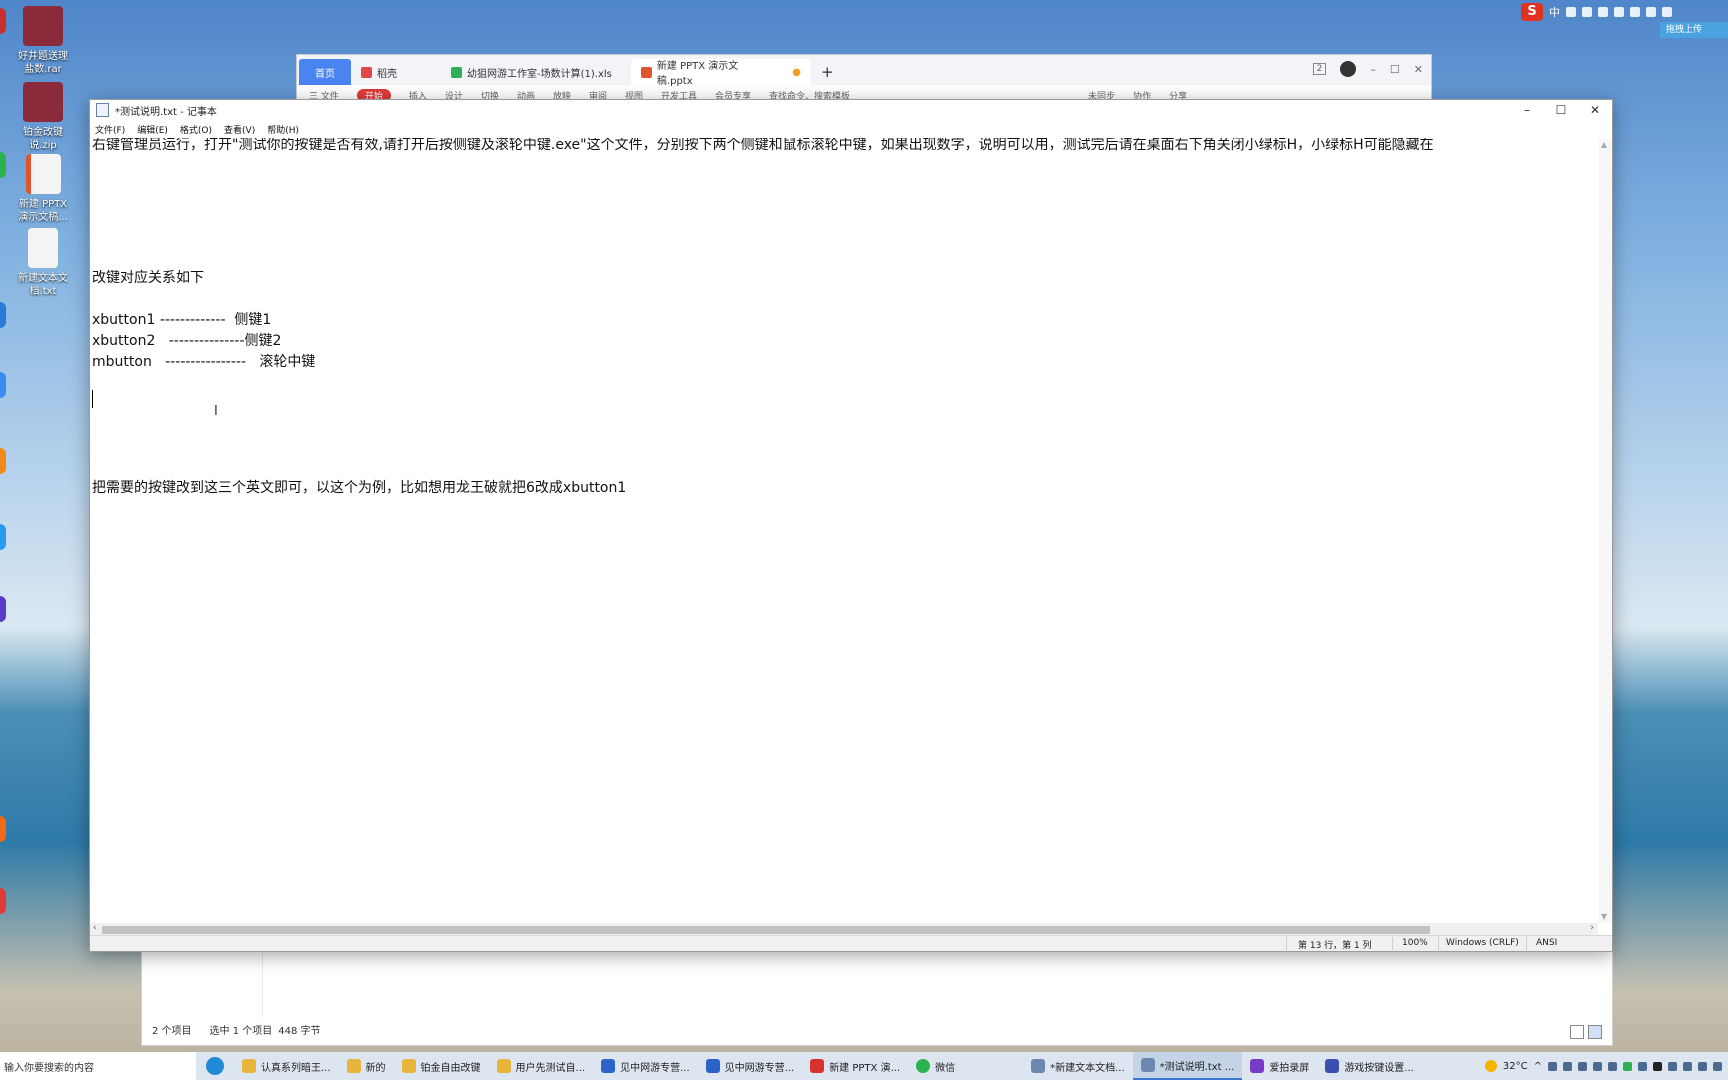 The height and width of the screenshot is (1080, 1728). I want to click on desktop-icon-label: 铂金改键 说.zip, so click(43, 139).